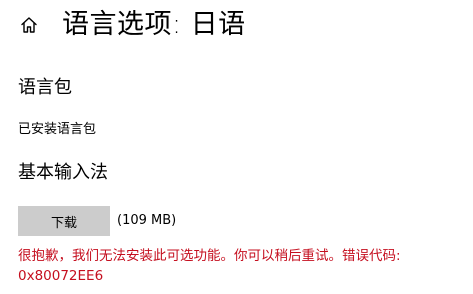 Image resolution: width=473 pixels, height=294 pixels. I want to click on home-button, so click(29, 25).